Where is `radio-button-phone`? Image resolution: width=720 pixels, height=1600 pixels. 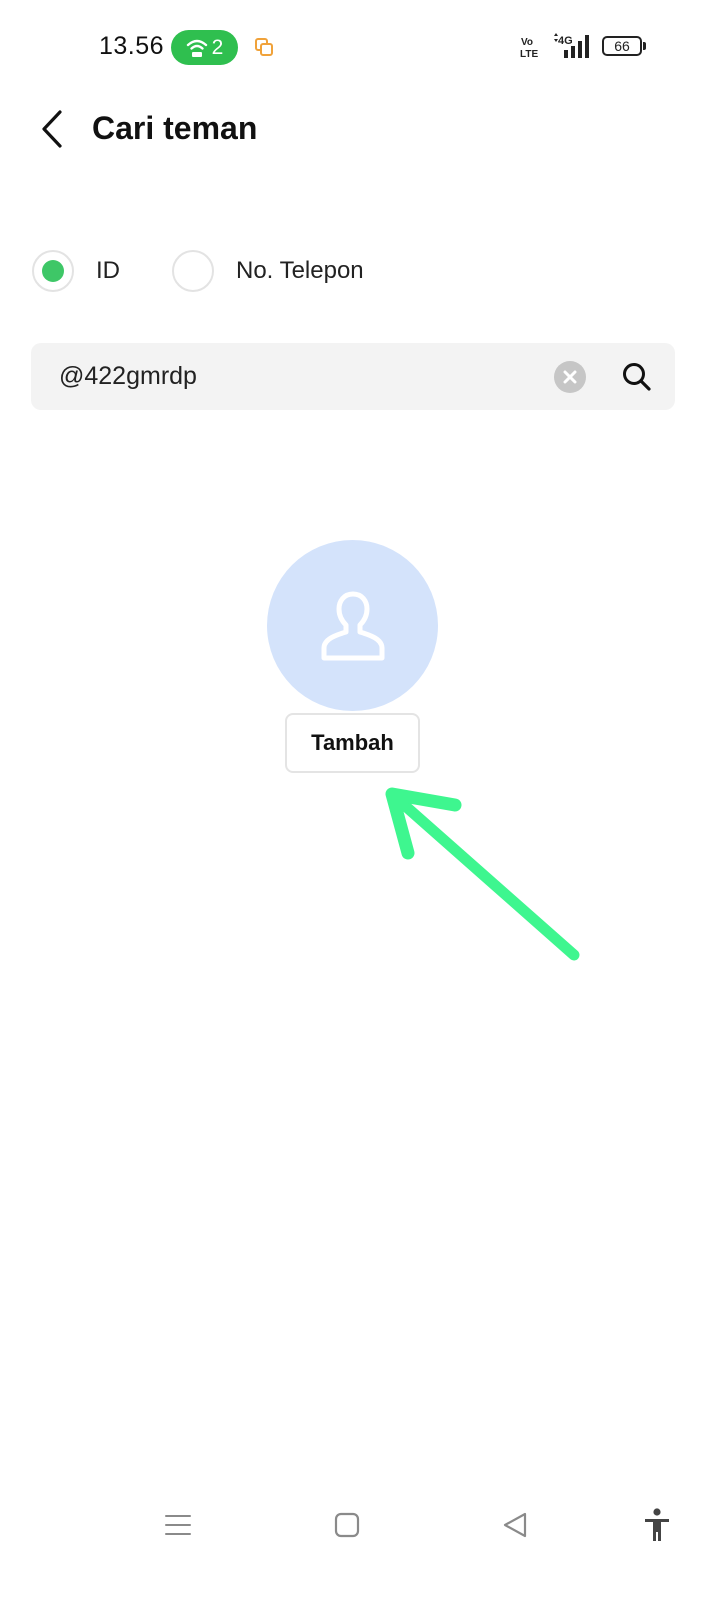
radio-button-phone is located at coordinates (193, 271).